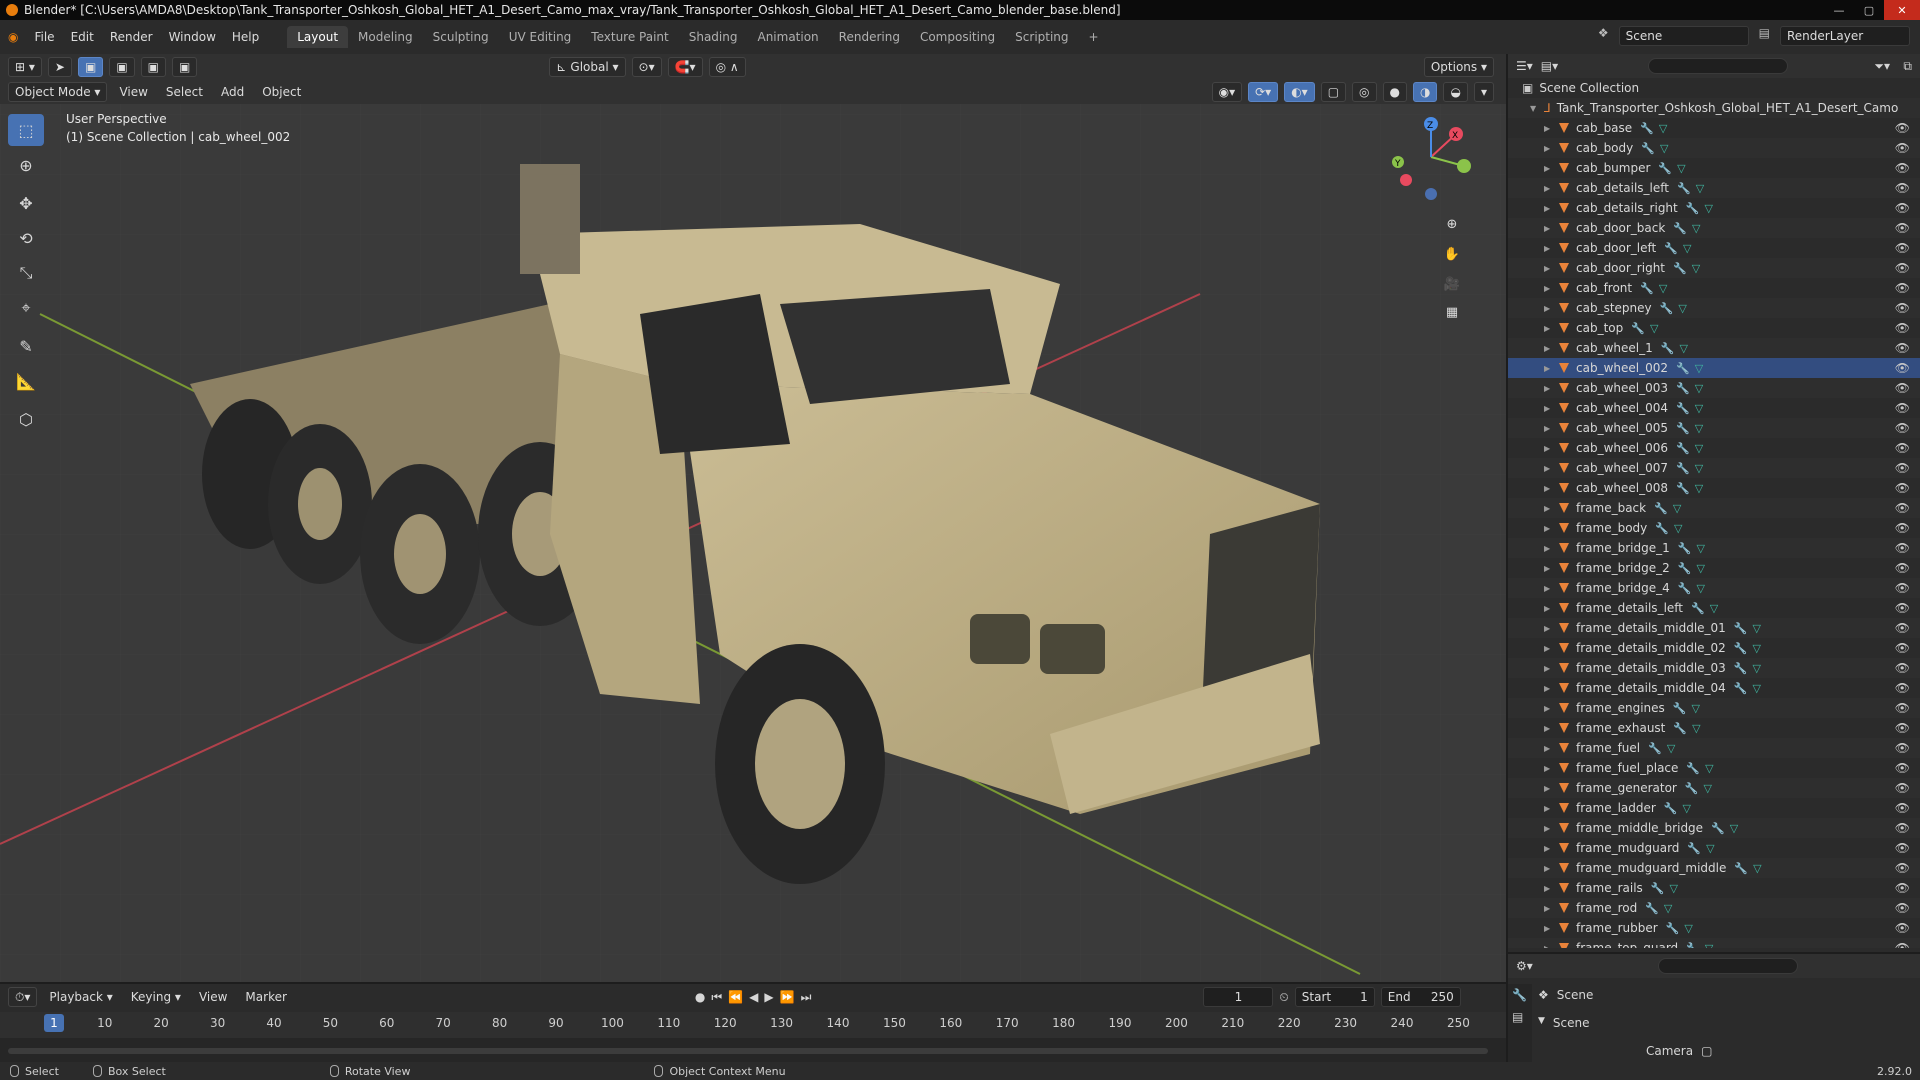 Image resolution: width=1920 pixels, height=1080 pixels. Describe the element at coordinates (1839, 10) in the screenshot. I see `minimize-button: —` at that location.